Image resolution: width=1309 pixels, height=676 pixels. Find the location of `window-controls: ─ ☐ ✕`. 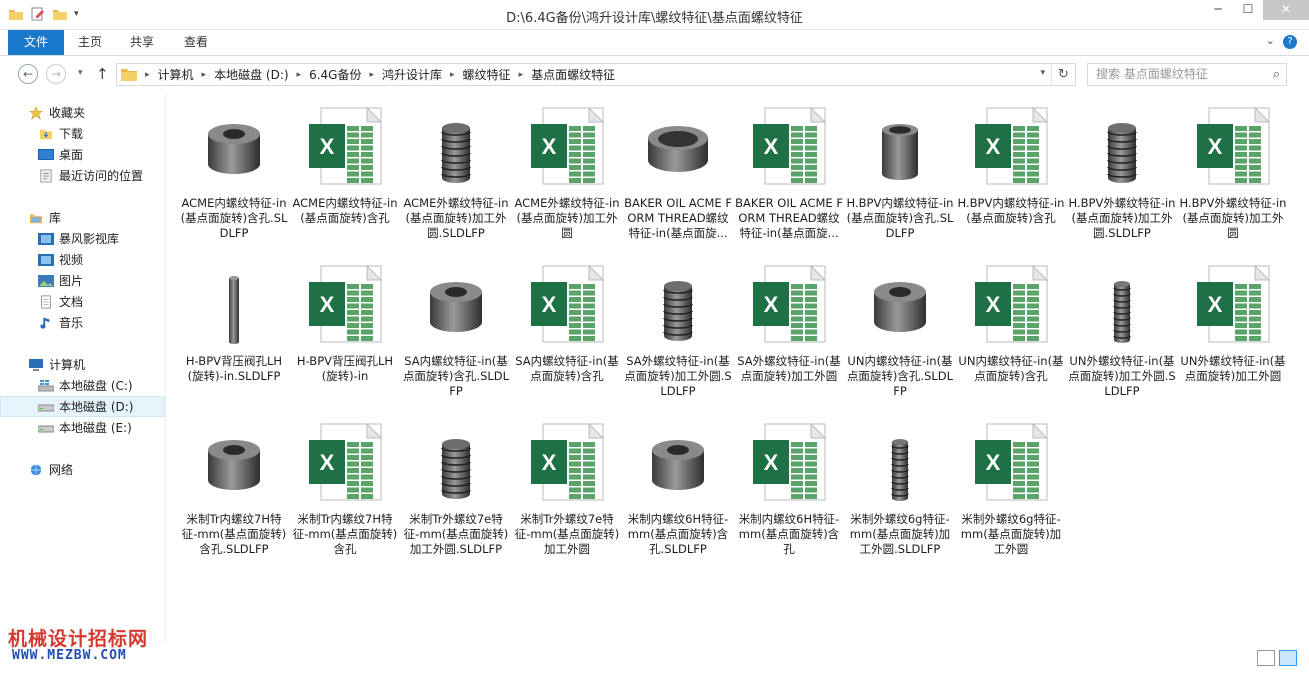

window-controls: ─ ☐ ✕ is located at coordinates (1256, 10).